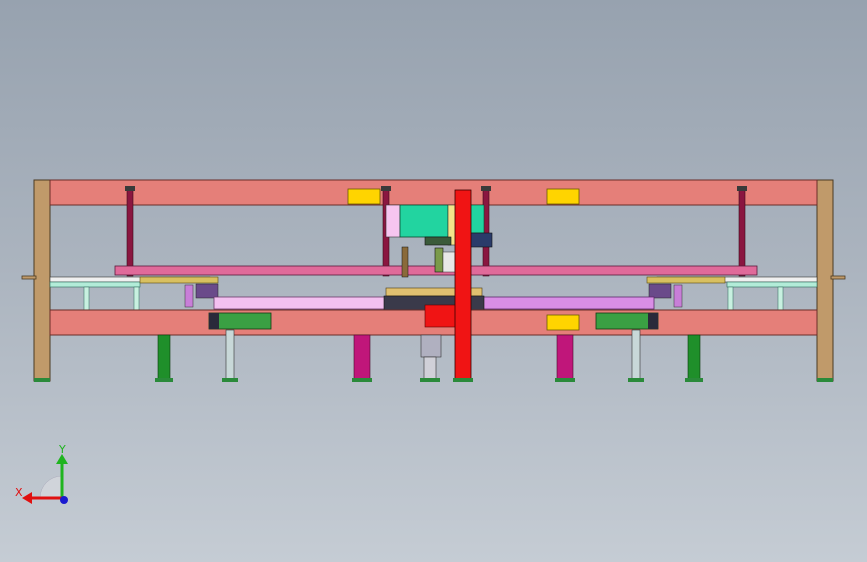 The width and height of the screenshot is (867, 562). What do you see at coordinates (42, 380) in the screenshot?
I see `left-post-foot` at bounding box center [42, 380].